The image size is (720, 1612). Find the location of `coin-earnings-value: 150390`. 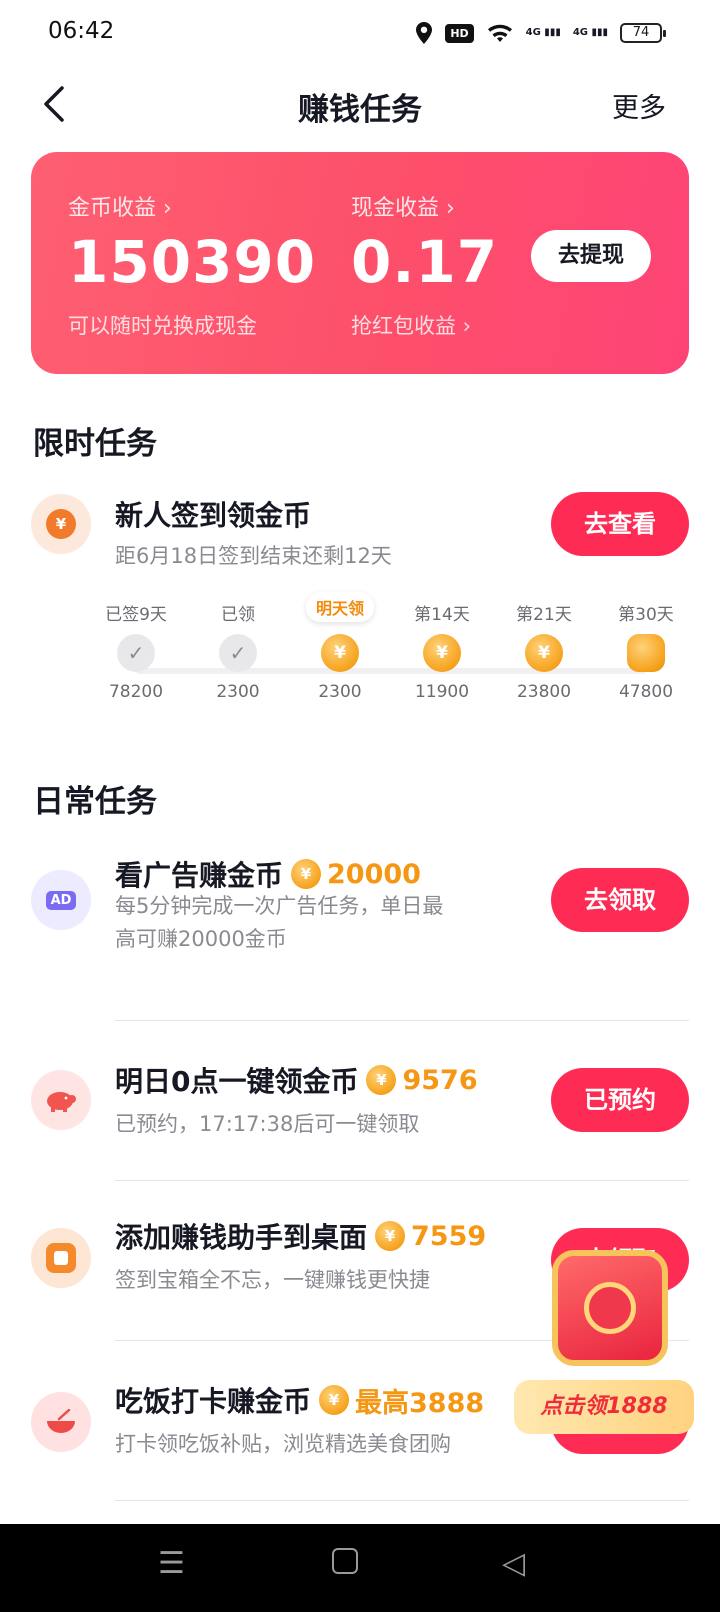

coin-earnings-value: 150390 is located at coordinates (192, 262).